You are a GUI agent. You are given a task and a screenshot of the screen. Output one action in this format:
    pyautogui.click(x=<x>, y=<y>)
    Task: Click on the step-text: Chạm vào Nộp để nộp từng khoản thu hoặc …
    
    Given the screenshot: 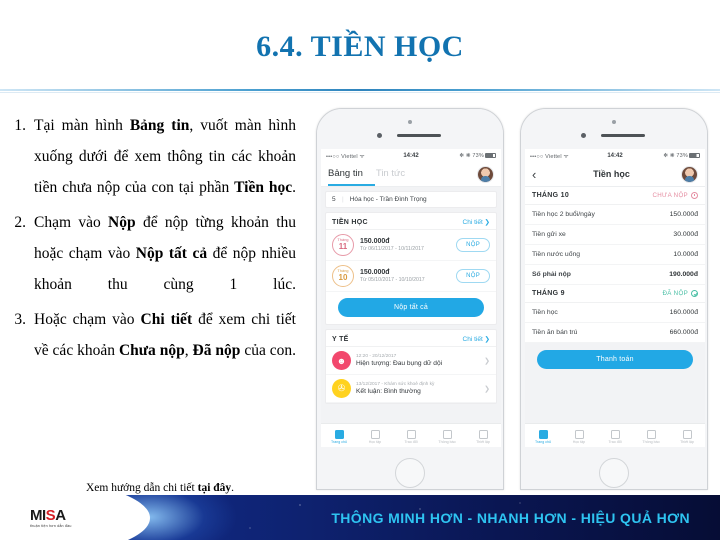 What is the action you would take?
    pyautogui.click(x=165, y=253)
    